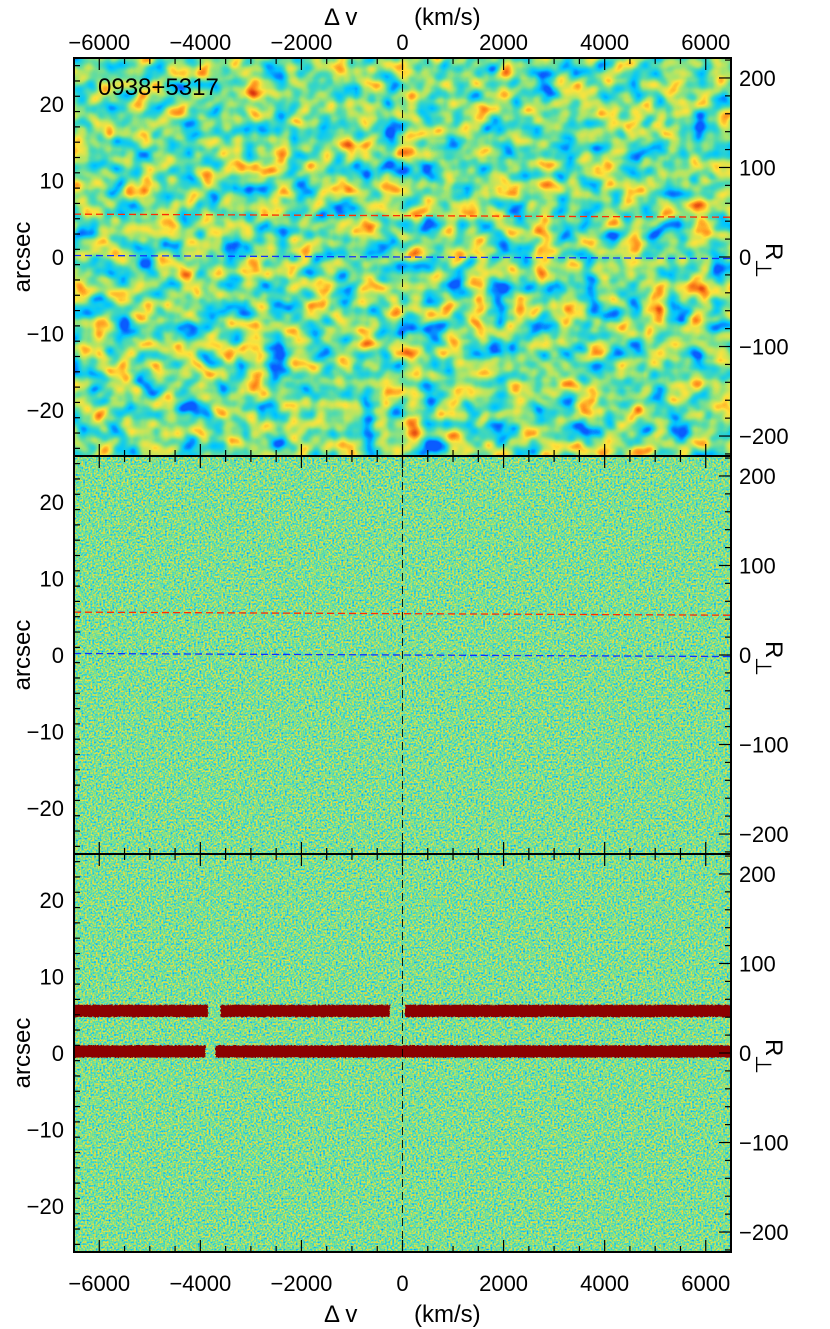  I want to click on x-tick-label-bottom: −2000, so click(302, 1283).